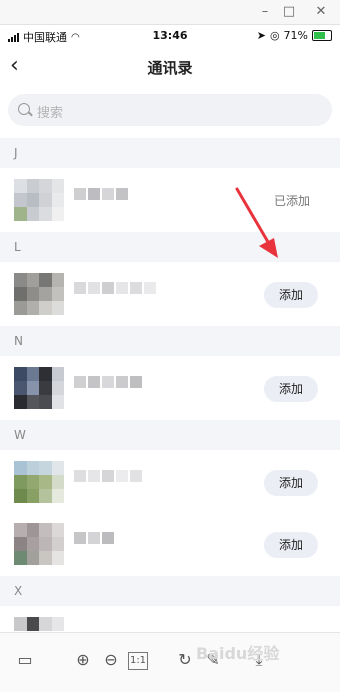  What do you see at coordinates (170, 199) in the screenshot?
I see `contact-row: 已添加` at bounding box center [170, 199].